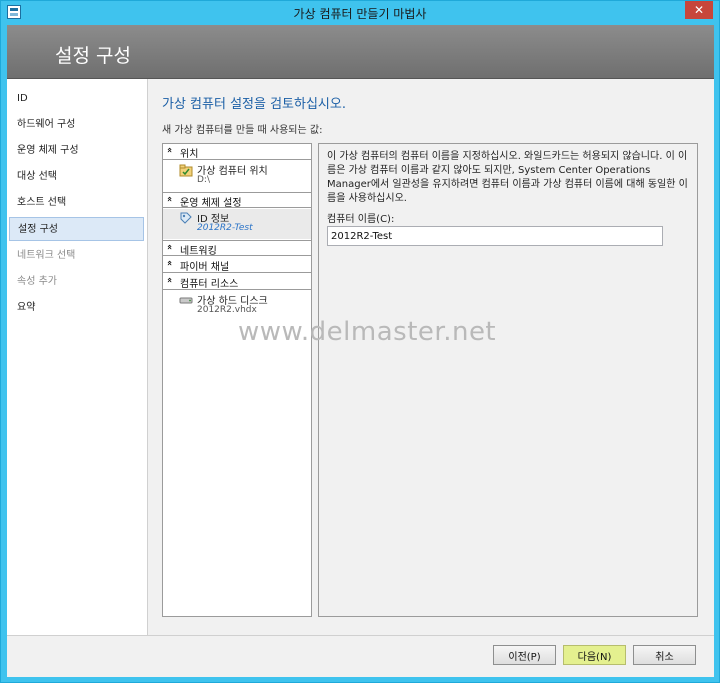 This screenshot has height=683, width=720. Describe the element at coordinates (186, 170) in the screenshot. I see `folder-icon` at that location.